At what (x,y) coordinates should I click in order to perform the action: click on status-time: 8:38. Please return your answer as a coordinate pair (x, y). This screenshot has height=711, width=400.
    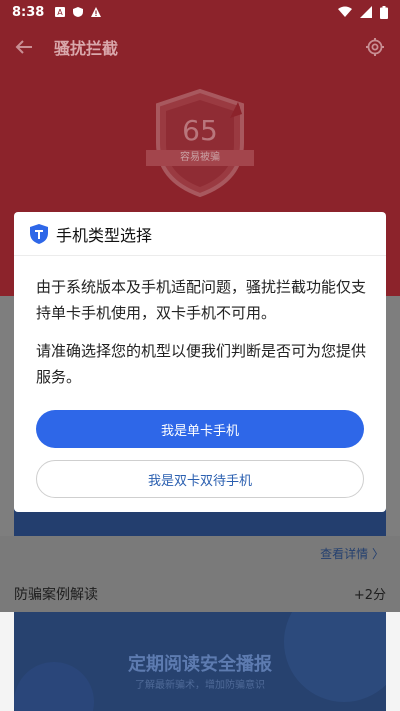
    Looking at the image, I should click on (28, 12).